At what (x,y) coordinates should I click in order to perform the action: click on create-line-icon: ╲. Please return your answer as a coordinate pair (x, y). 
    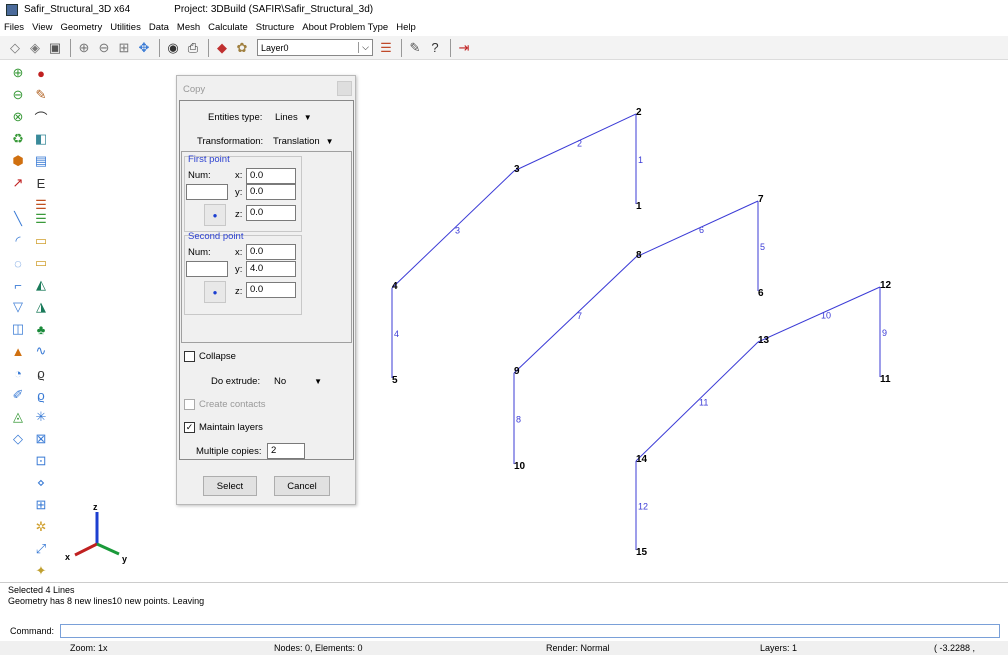
    Looking at the image, I should click on (18, 219).